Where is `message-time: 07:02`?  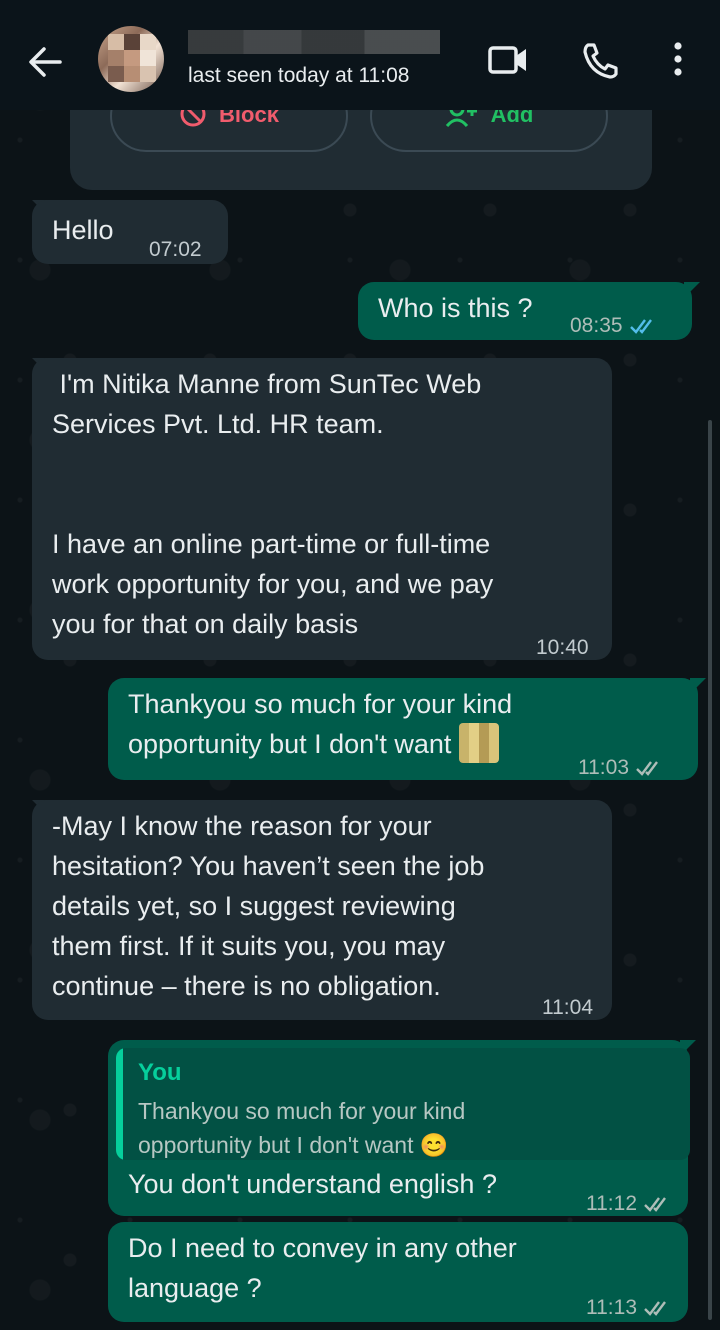
message-time: 07:02 is located at coordinates (175, 249).